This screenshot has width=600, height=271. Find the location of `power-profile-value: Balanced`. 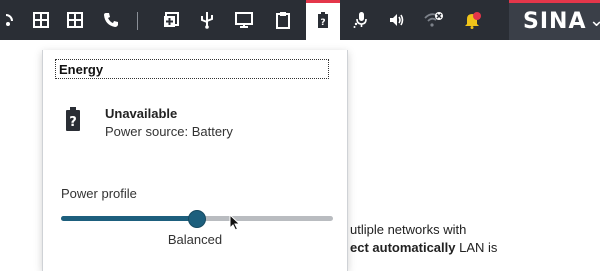

power-profile-value: Balanced is located at coordinates (195, 239).